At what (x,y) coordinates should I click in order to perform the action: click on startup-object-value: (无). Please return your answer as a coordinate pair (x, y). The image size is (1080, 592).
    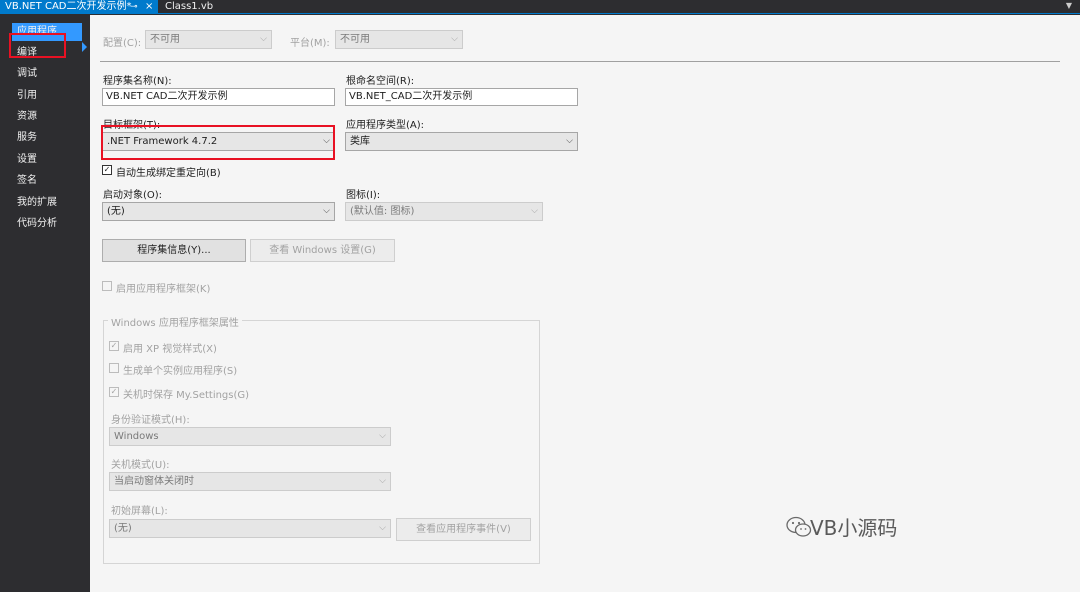
    Looking at the image, I should click on (116, 211).